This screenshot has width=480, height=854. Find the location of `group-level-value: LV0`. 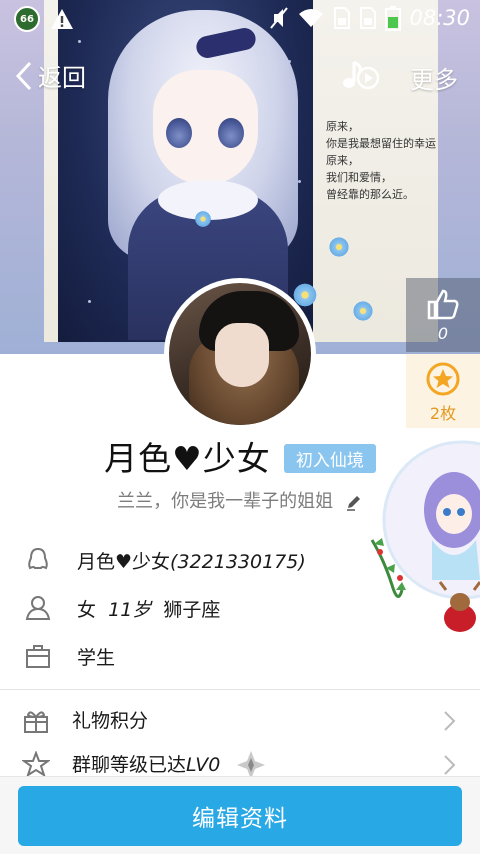

group-level-value: LV0 is located at coordinates (203, 765).